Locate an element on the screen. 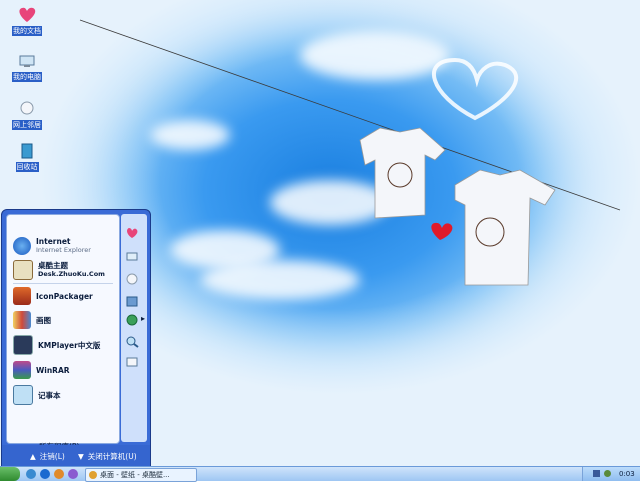  menu-item-subtitle: Internet Explorer is located at coordinates (63, 250).